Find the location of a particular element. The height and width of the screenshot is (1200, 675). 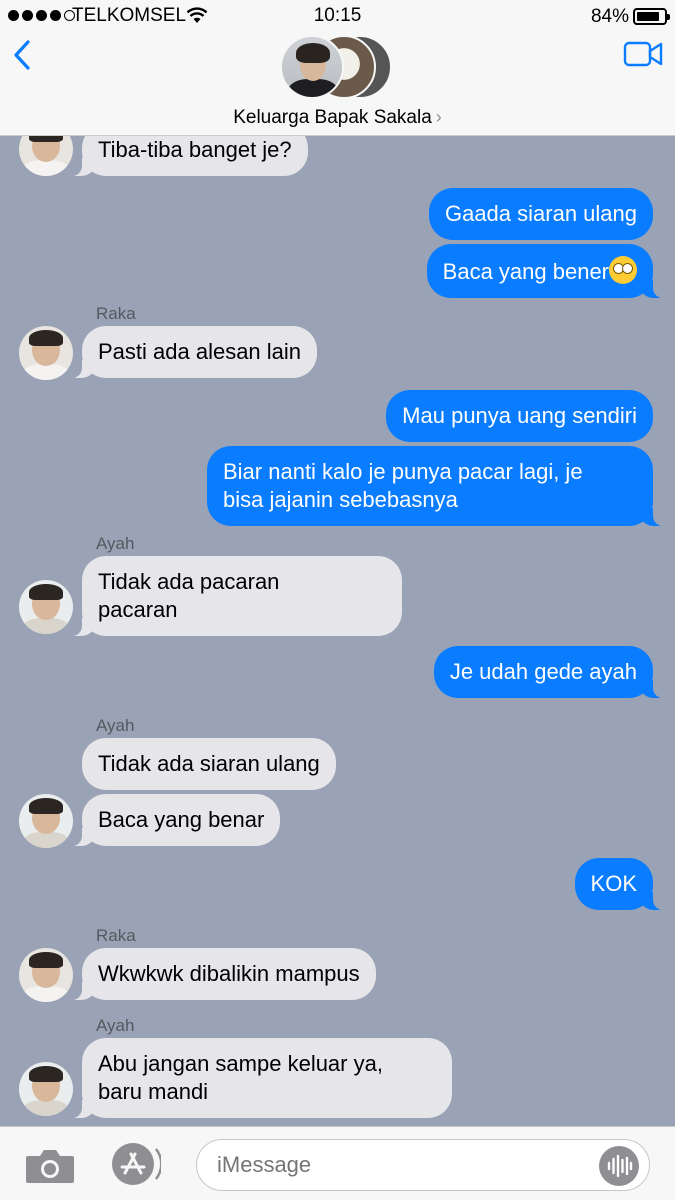

group-avatar-stack is located at coordinates (338, 68).